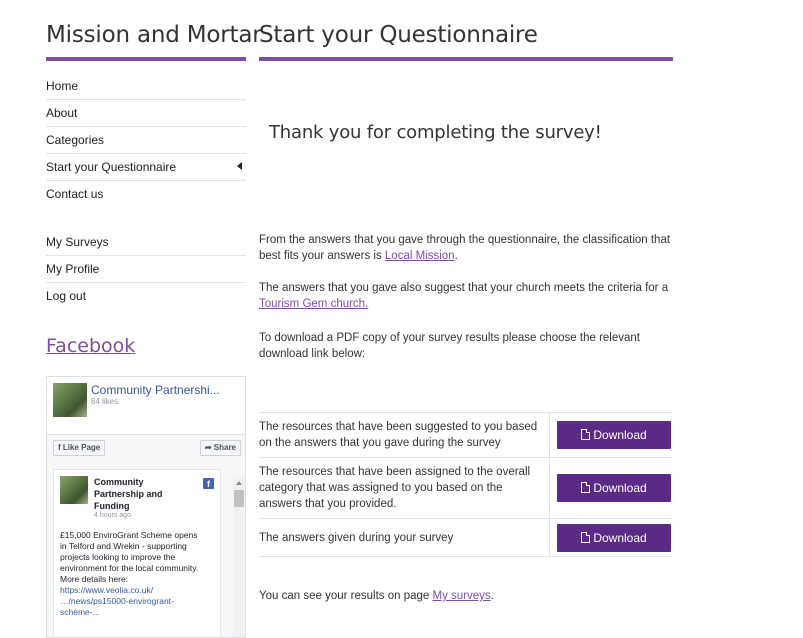 This screenshot has height=638, width=803. Describe the element at coordinates (313, 304) in the screenshot. I see `criteria-link: Tourism Gem church.` at that location.